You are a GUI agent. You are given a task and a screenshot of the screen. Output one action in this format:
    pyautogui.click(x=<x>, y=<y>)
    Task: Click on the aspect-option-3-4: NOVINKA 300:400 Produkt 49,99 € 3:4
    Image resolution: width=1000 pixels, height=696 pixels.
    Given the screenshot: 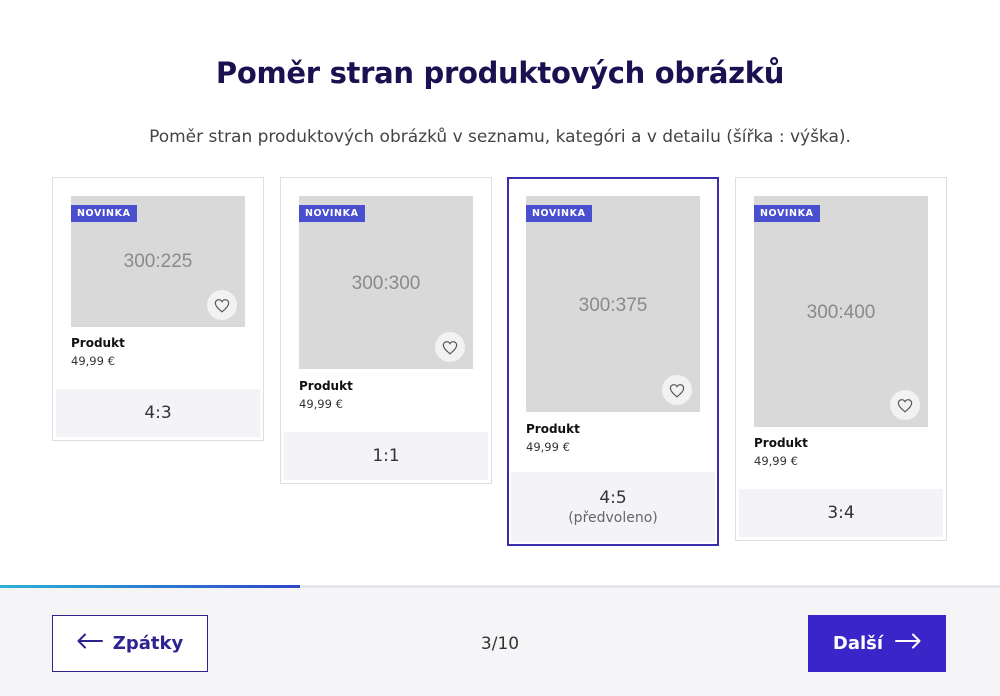 What is the action you would take?
    pyautogui.click(x=841, y=359)
    